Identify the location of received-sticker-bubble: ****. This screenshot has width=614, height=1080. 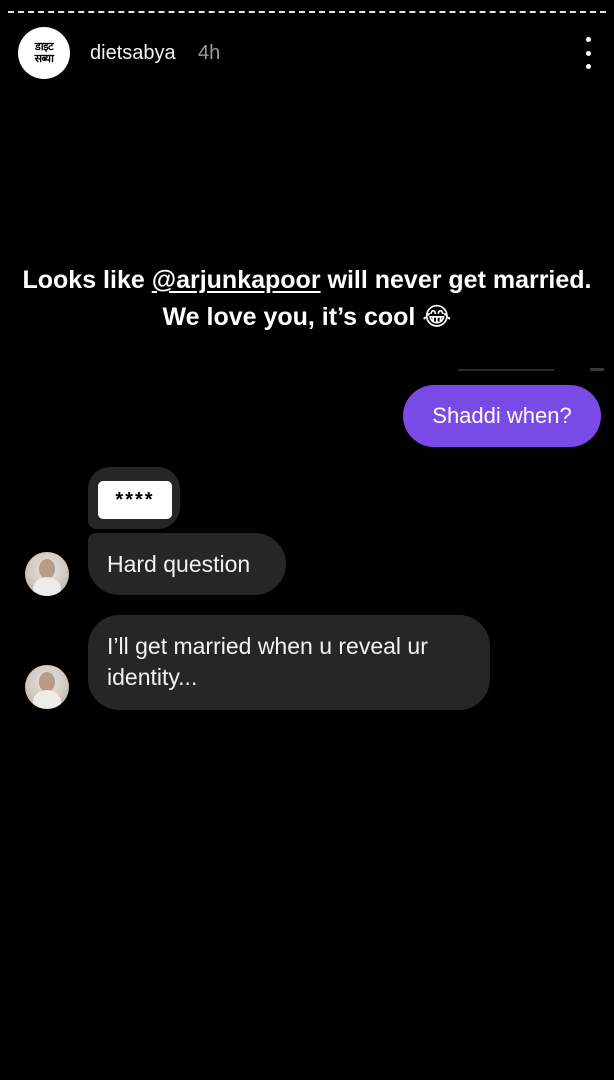
(134, 498).